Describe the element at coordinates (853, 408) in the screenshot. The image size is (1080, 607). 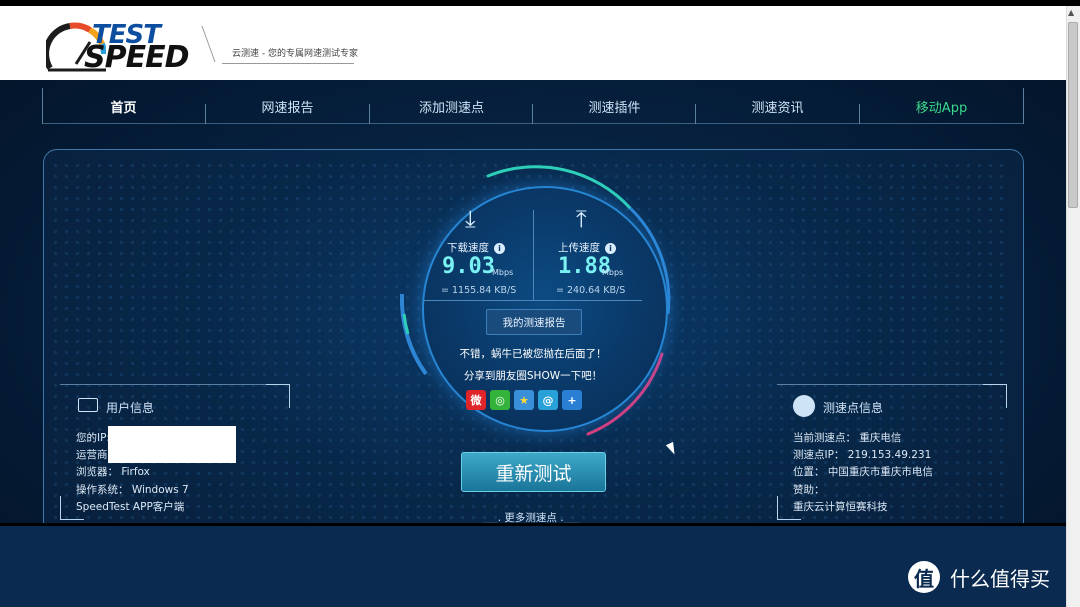
I see `node-info-title: 测速点信息` at that location.